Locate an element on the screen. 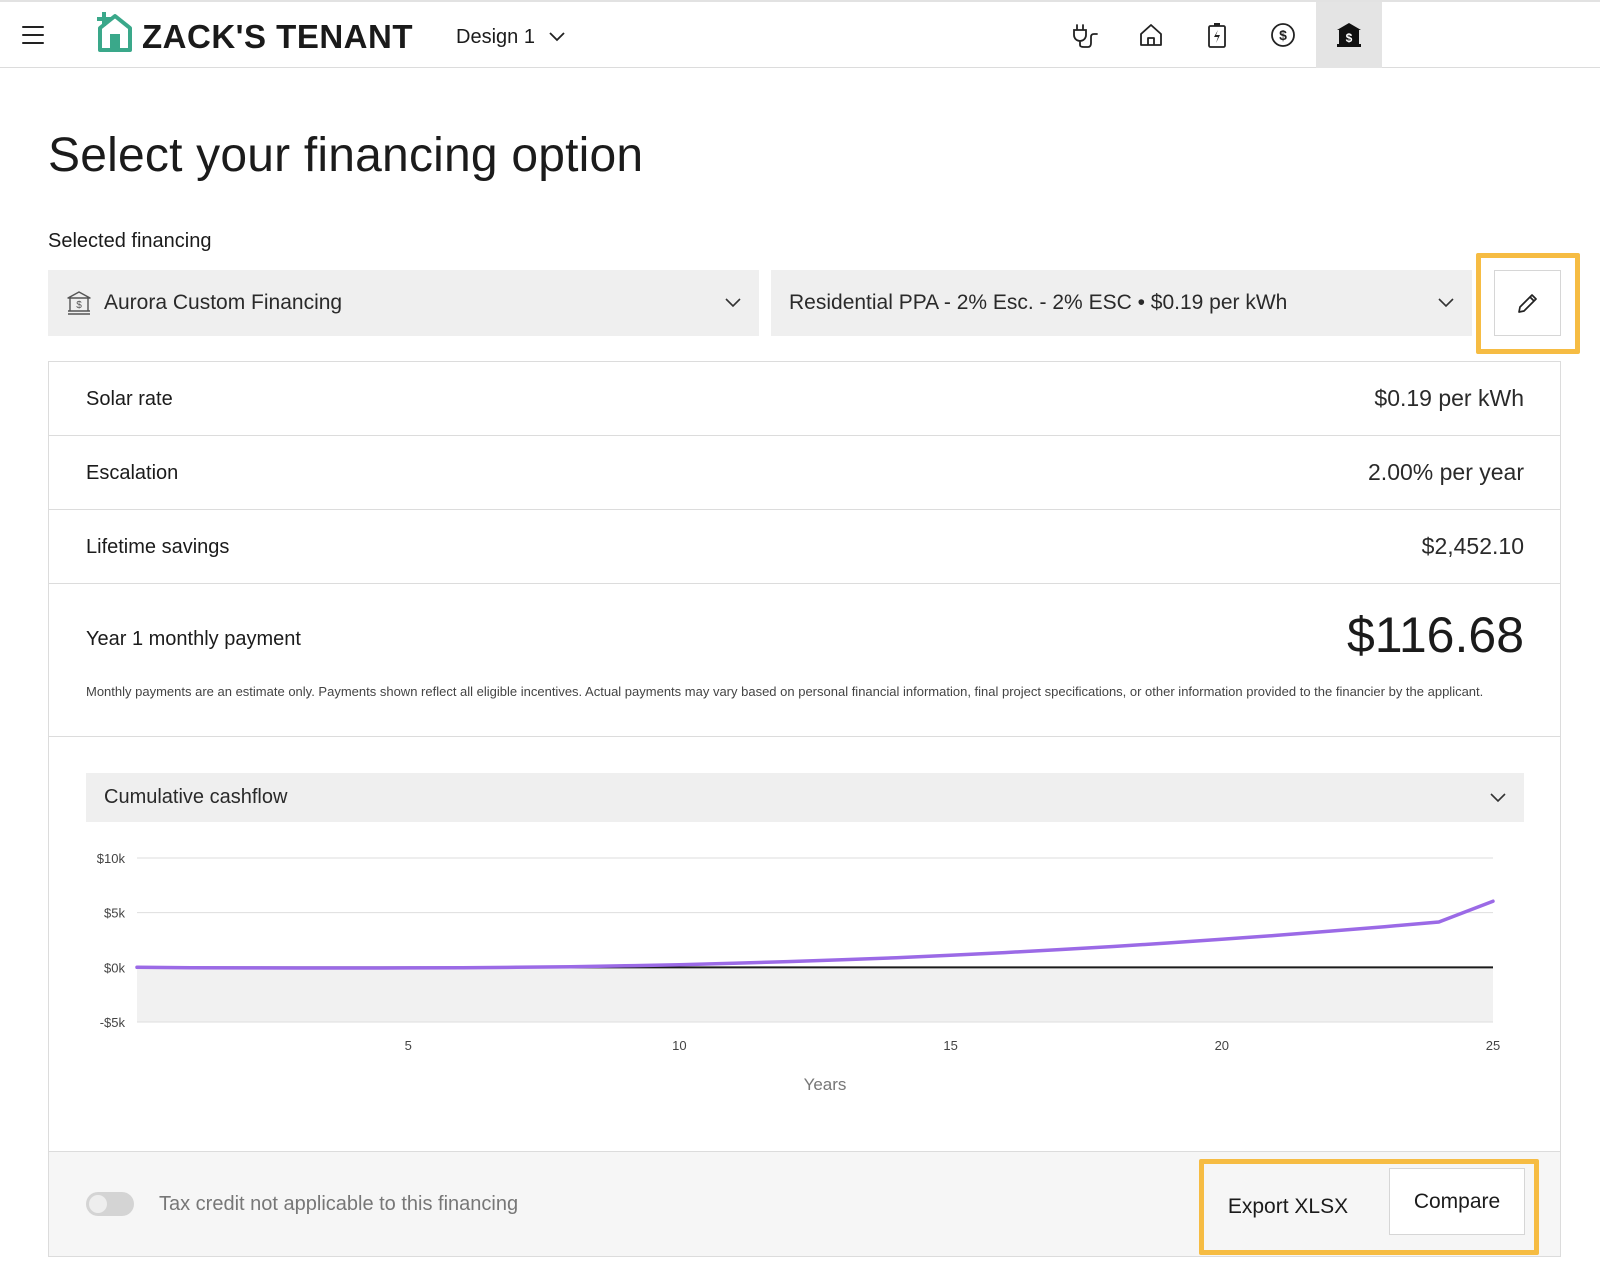  chart-type-value: Cumulative cashflow is located at coordinates (196, 797).